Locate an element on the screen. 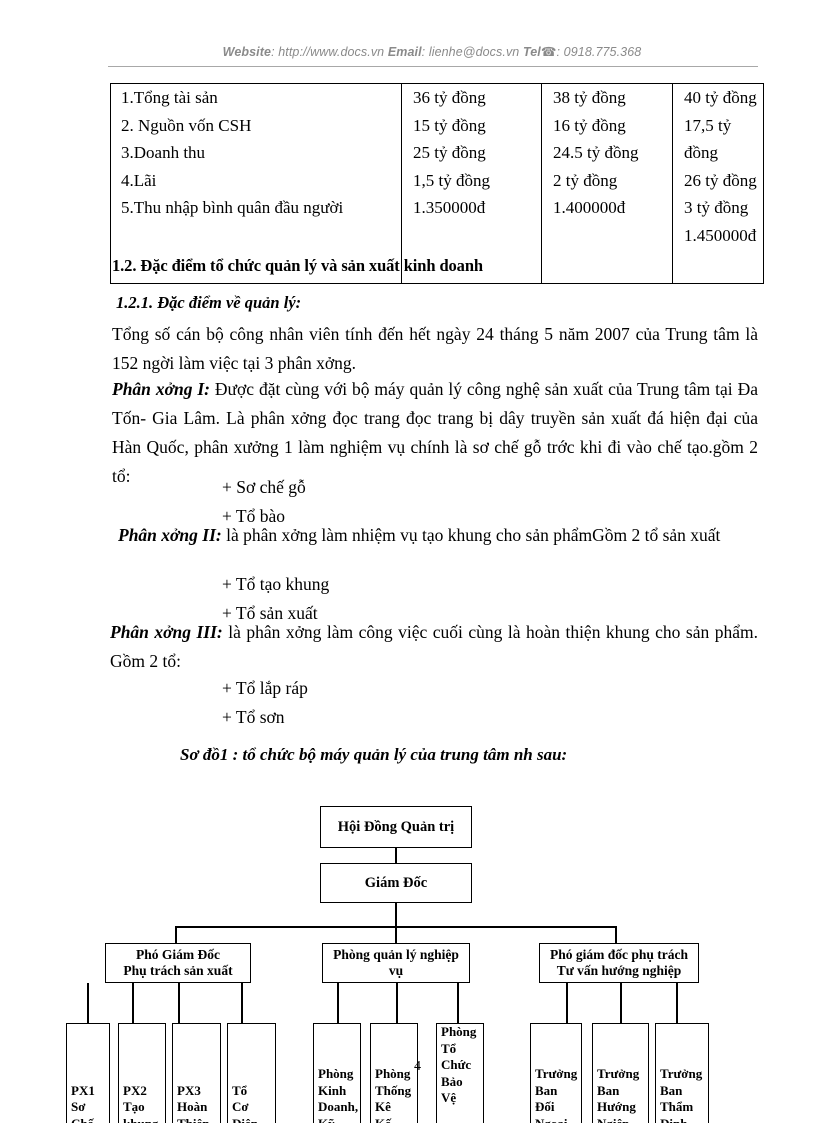 The width and height of the screenshot is (816, 1123). org-node-hoi-dong-quan-tri: Hội Đồng Quản trị is located at coordinates (396, 827).